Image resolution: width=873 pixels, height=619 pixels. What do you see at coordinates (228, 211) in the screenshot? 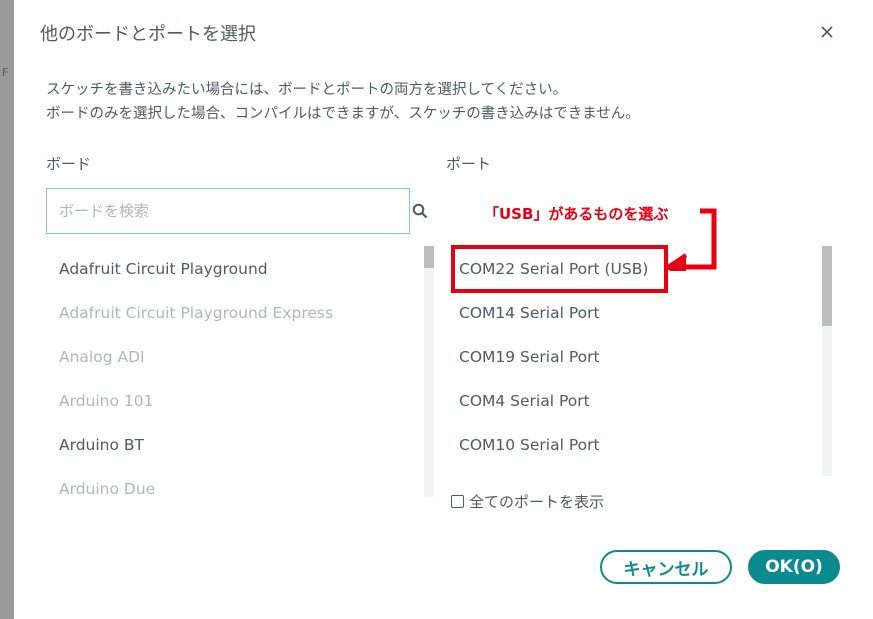
I see `board-search-input` at bounding box center [228, 211].